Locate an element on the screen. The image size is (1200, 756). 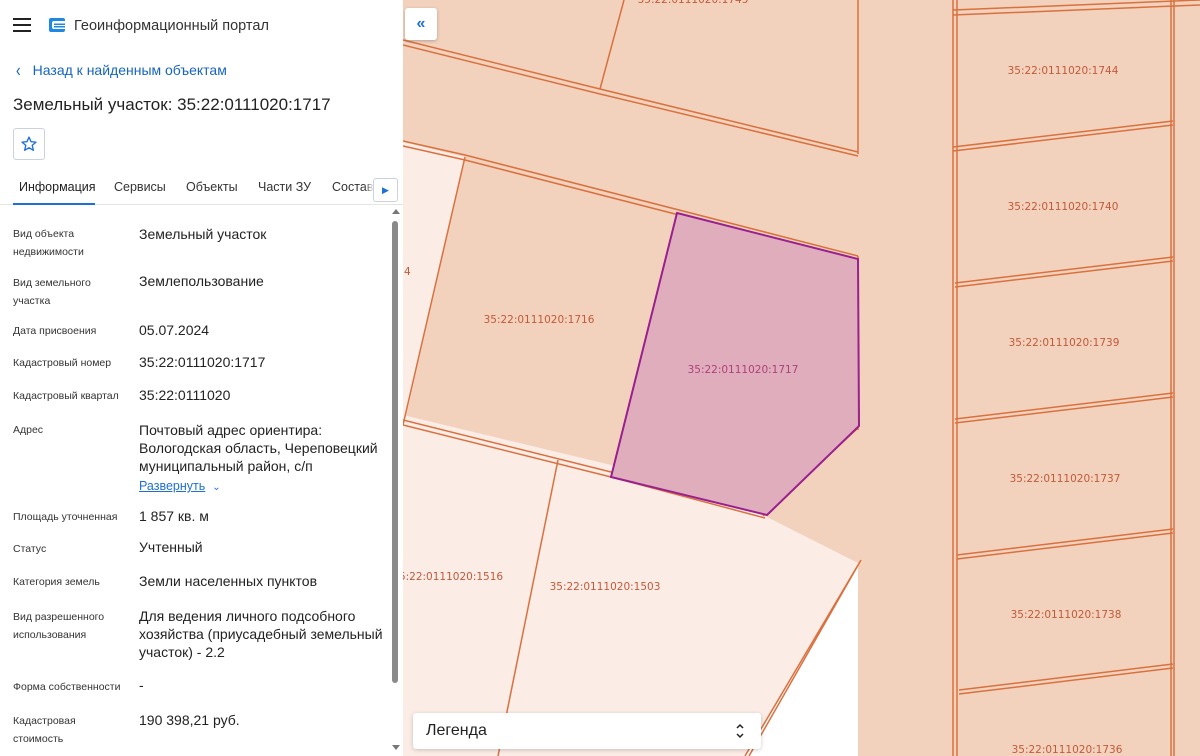
star-icon is located at coordinates (29, 143).